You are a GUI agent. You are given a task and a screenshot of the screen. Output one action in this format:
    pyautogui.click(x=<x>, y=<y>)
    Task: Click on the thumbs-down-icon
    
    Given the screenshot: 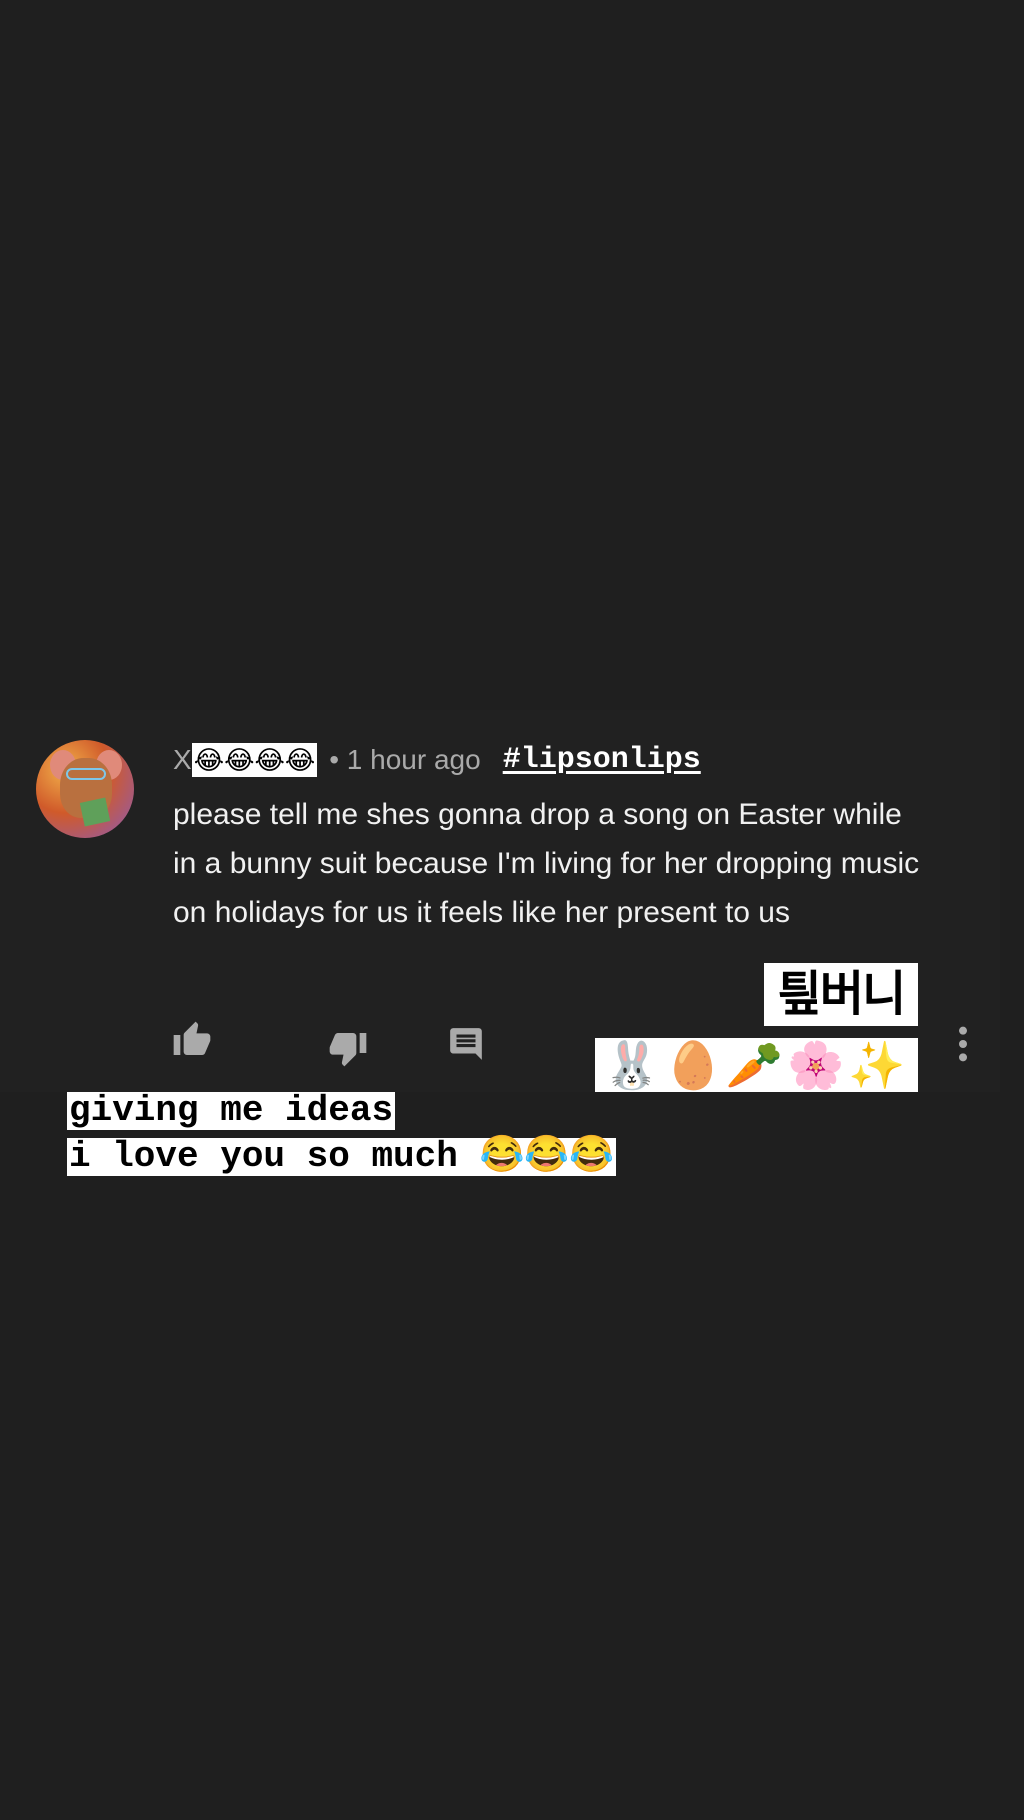 What is the action you would take?
    pyautogui.click(x=348, y=1050)
    